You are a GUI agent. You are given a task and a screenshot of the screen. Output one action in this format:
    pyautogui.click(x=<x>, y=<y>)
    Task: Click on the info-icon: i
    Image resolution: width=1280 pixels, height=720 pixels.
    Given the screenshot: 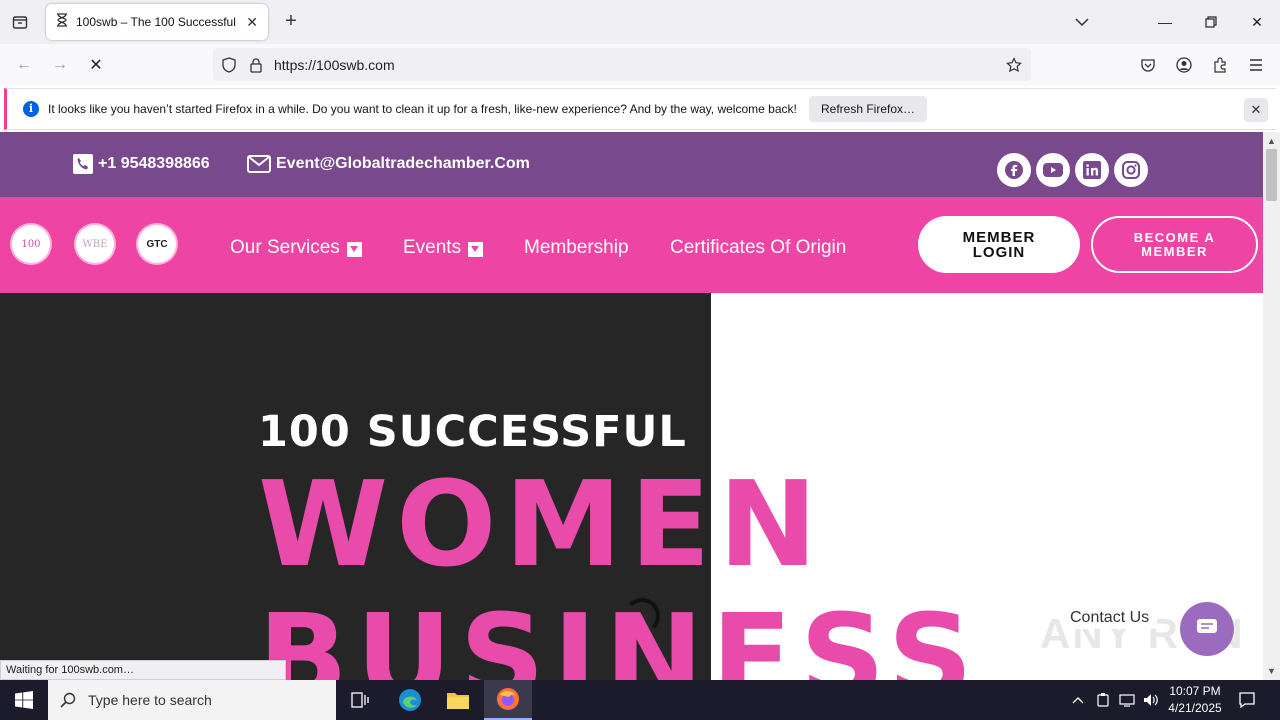 What is the action you would take?
    pyautogui.click(x=31, y=109)
    